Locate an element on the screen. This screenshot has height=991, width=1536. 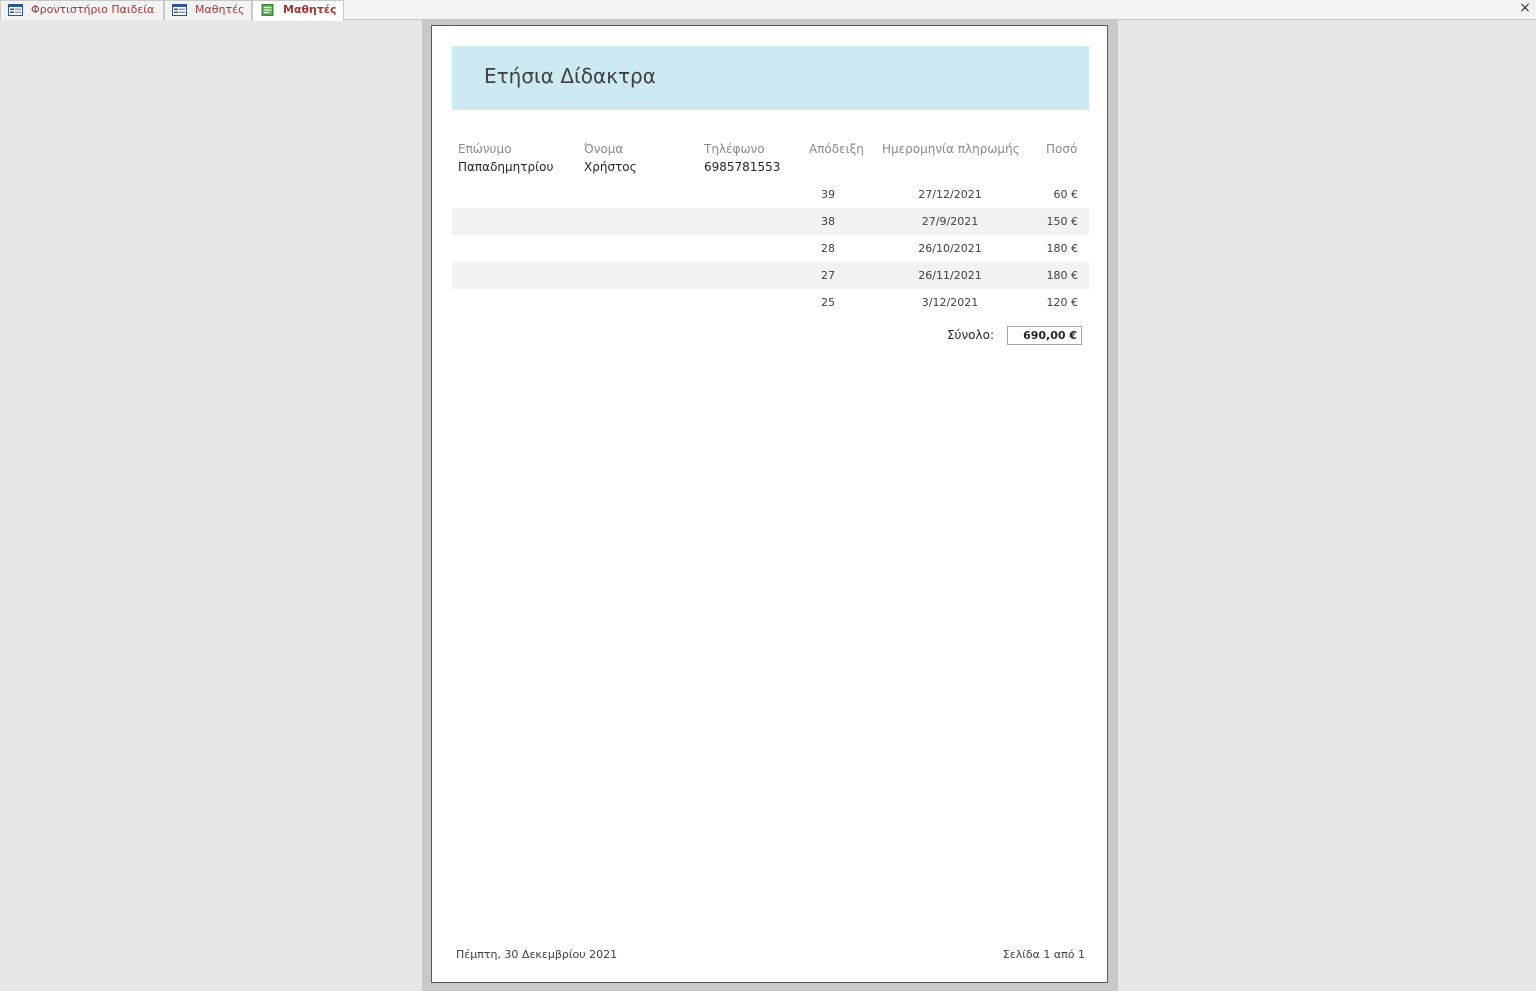
receipt-number: 25 is located at coordinates (828, 302).